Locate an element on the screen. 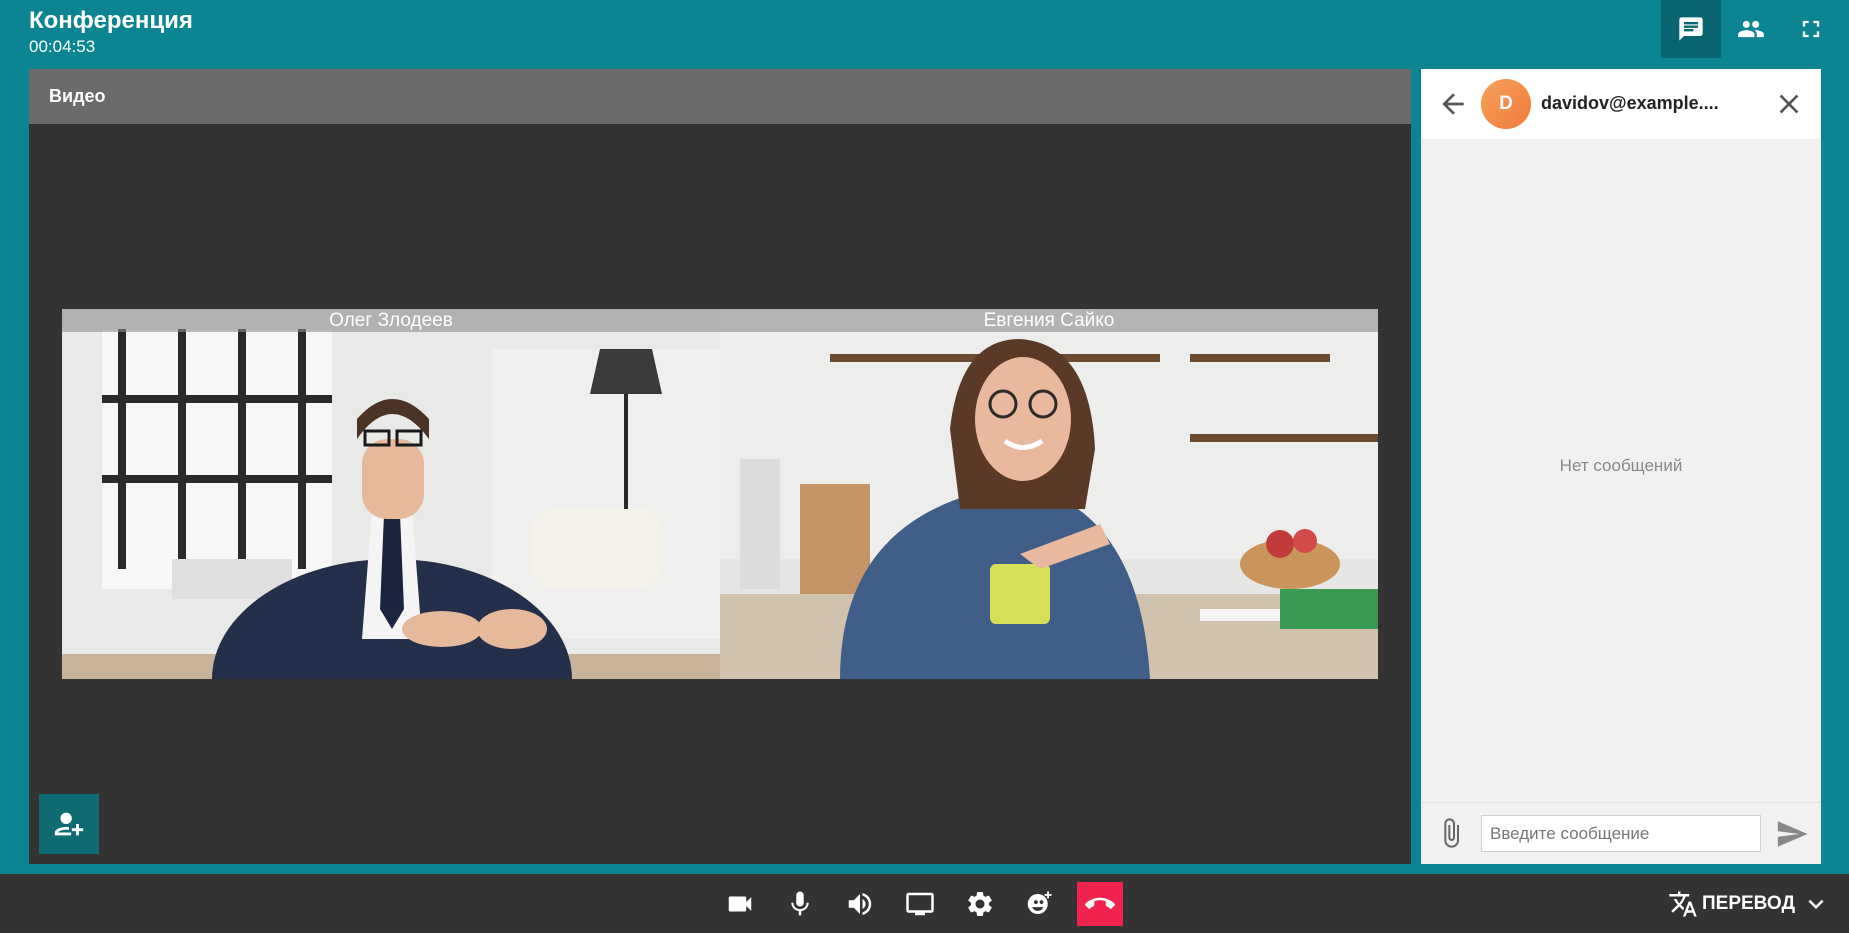 This screenshot has height=933, width=1849. screen-share-icon is located at coordinates (920, 904).